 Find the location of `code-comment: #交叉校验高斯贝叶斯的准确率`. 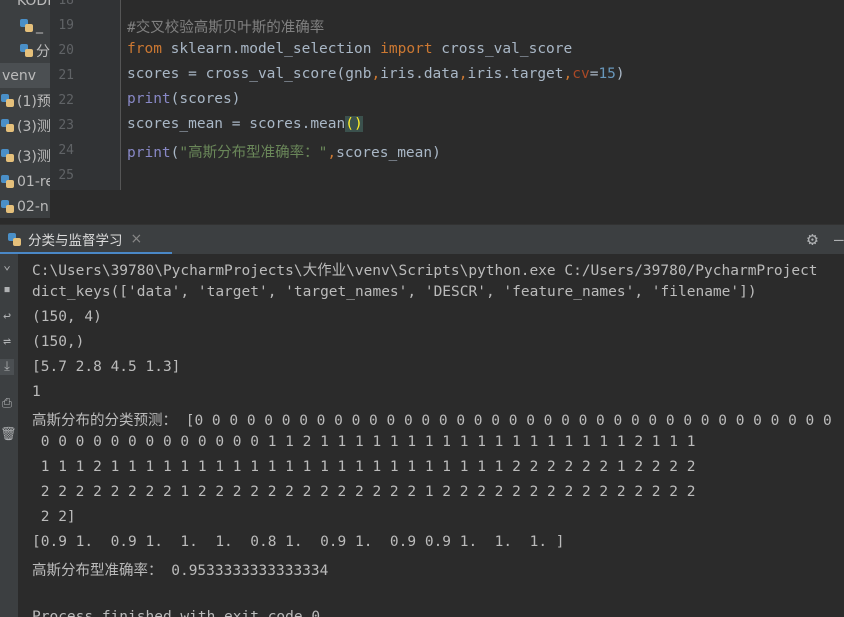

code-comment: #交叉校验高斯贝叶斯的准确率 is located at coordinates (226, 28).